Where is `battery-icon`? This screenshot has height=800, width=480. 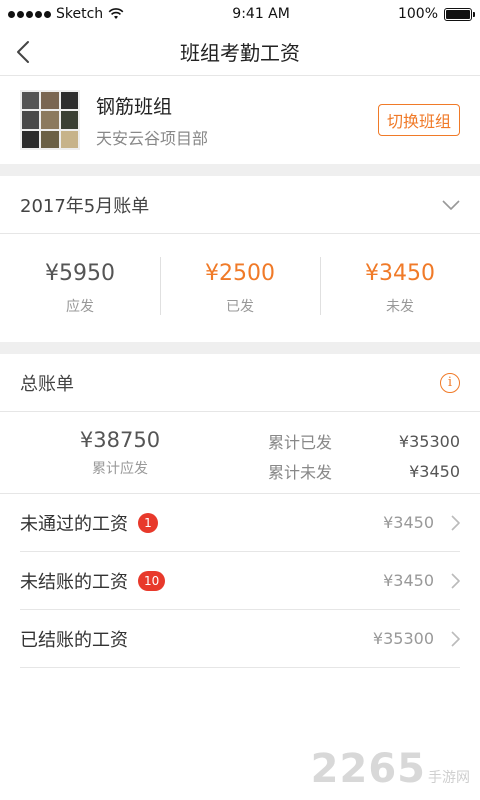 battery-icon is located at coordinates (459, 14).